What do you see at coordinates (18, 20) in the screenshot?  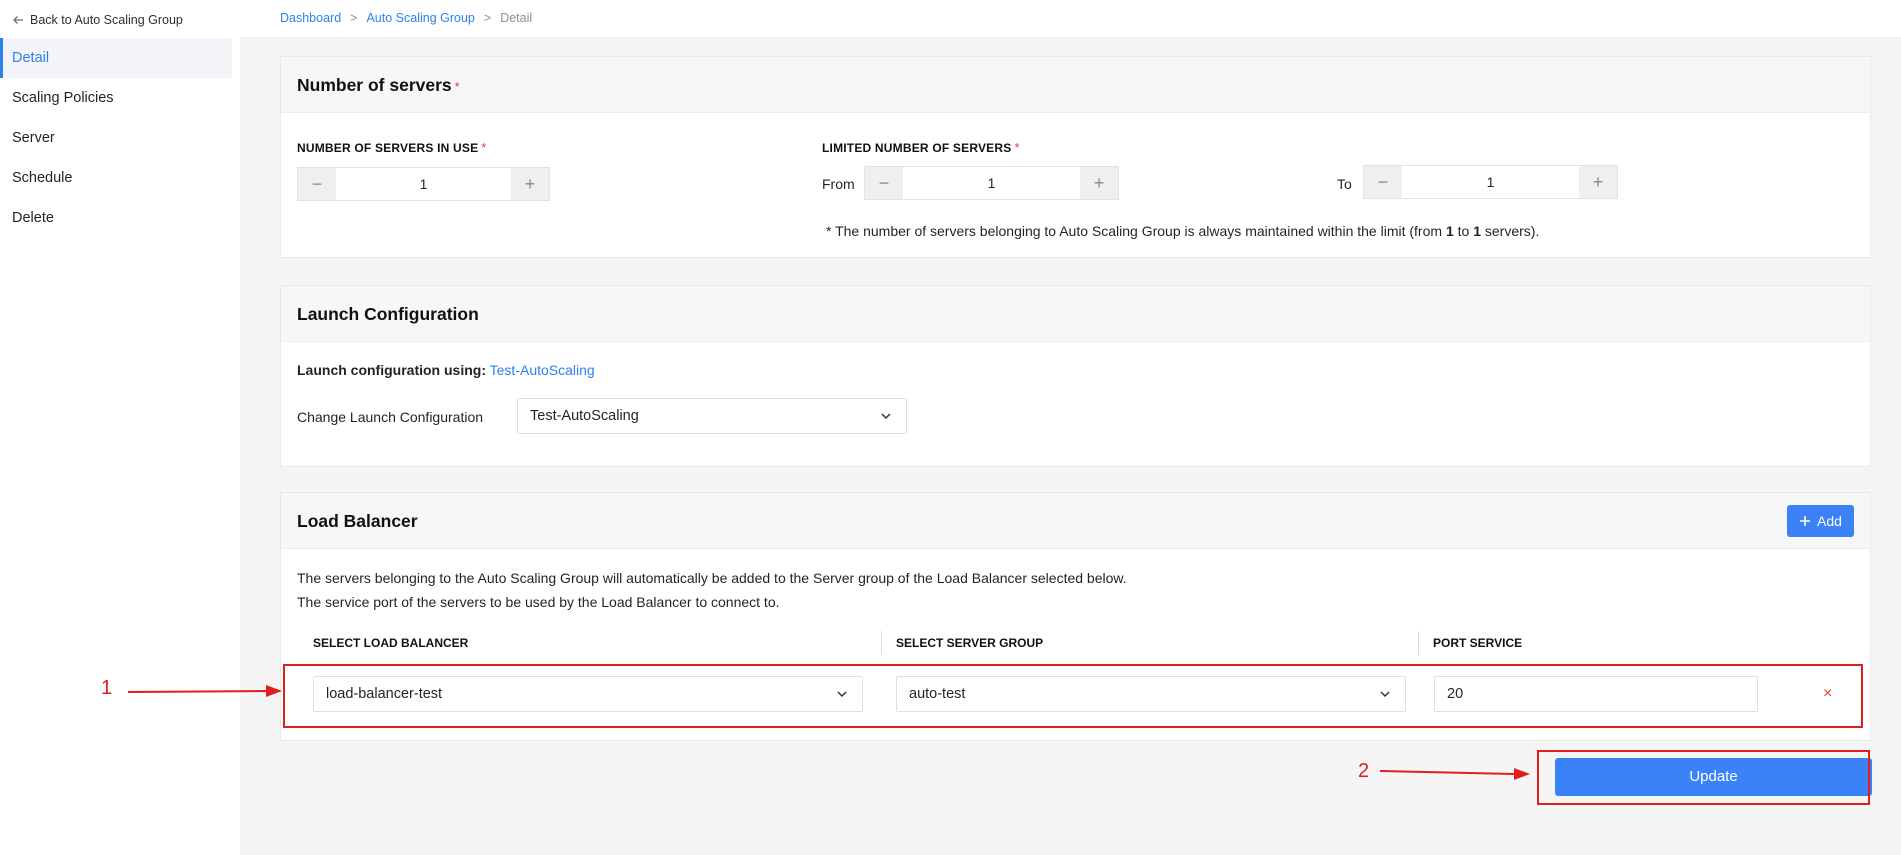 I see `arrow-left-icon` at bounding box center [18, 20].